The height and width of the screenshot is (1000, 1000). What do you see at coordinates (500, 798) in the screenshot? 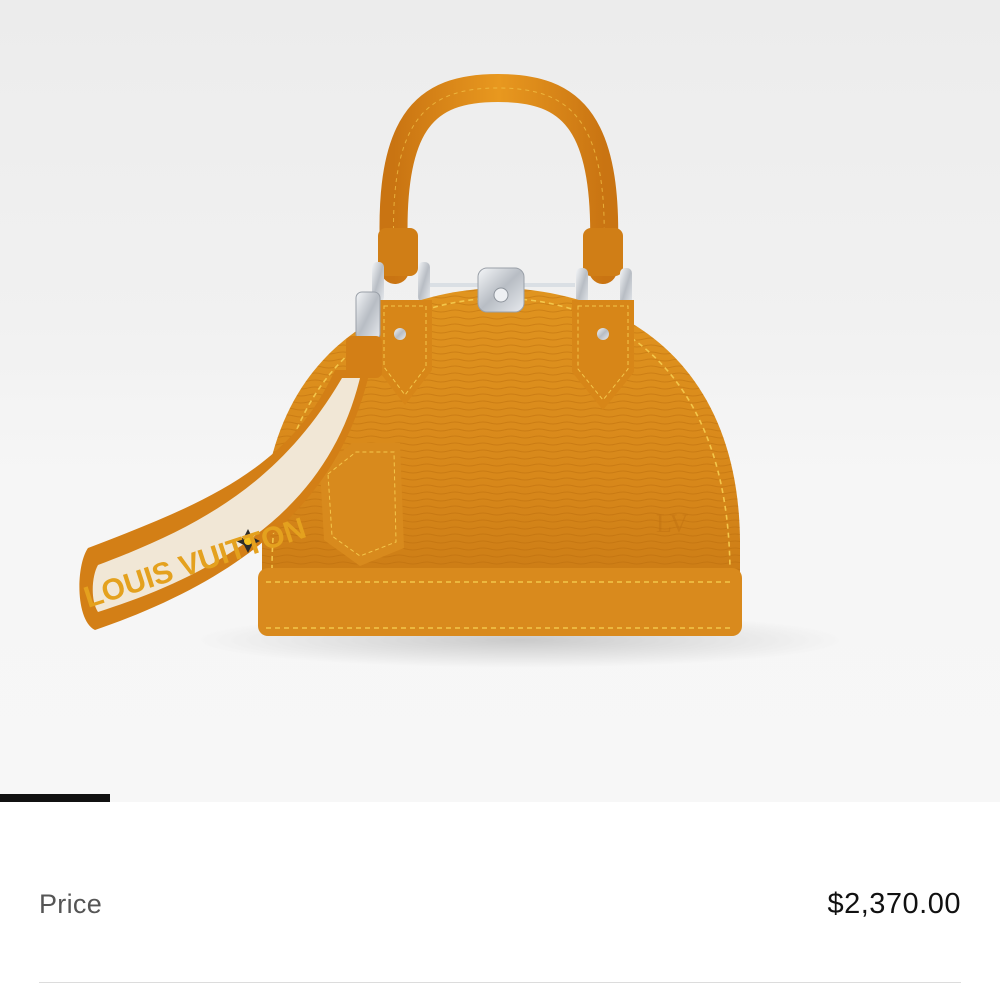
I see `gallery-progress-indicator` at bounding box center [500, 798].